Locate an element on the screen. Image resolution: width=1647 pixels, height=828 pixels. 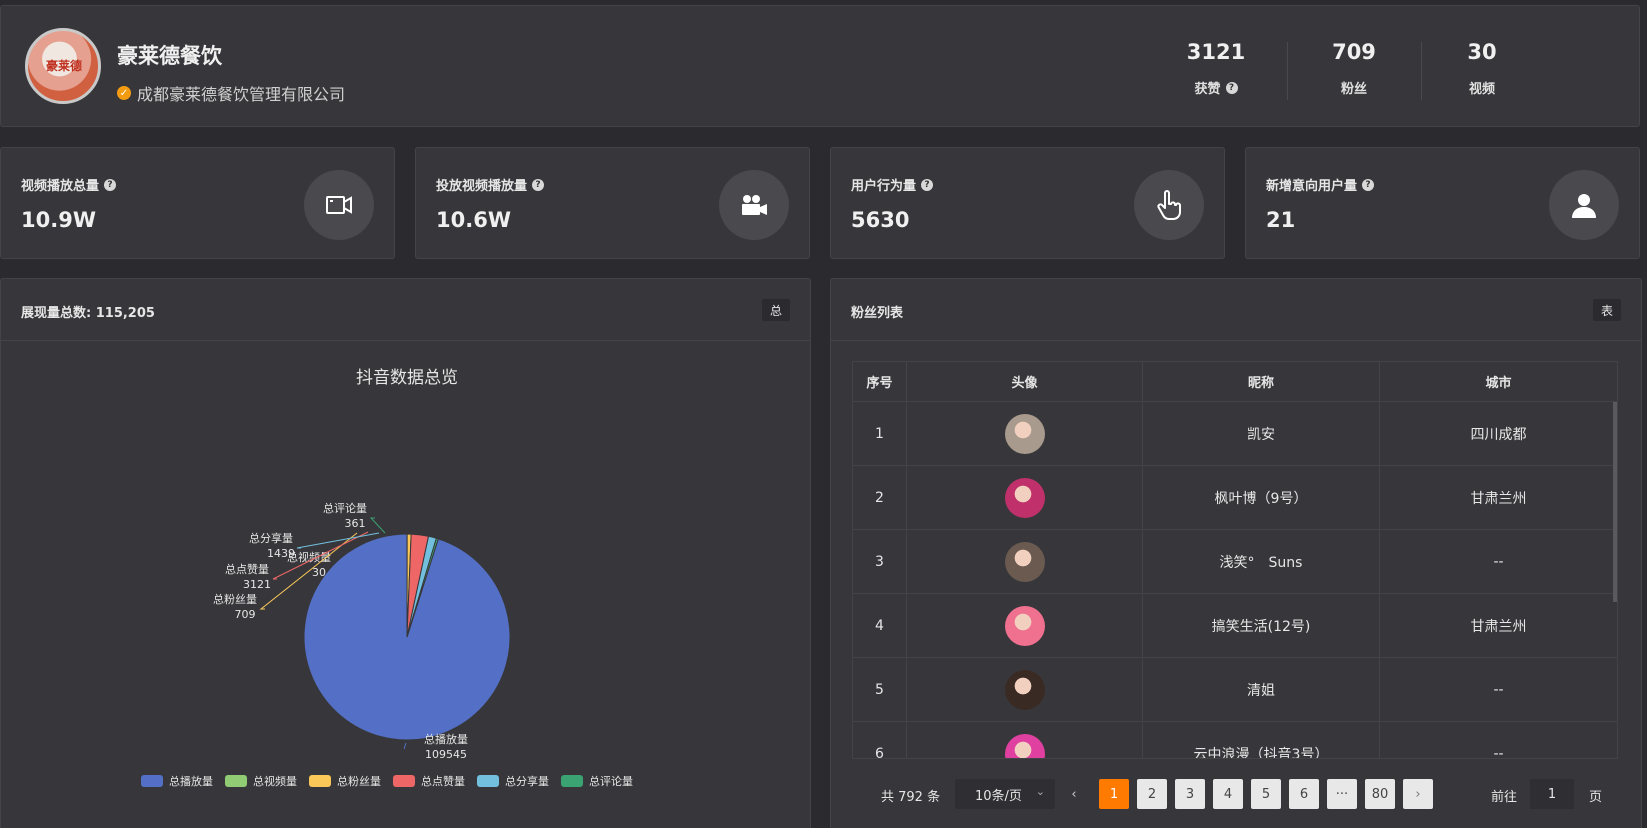
slice-label: 总分享量 is located at coordinates (271, 538).